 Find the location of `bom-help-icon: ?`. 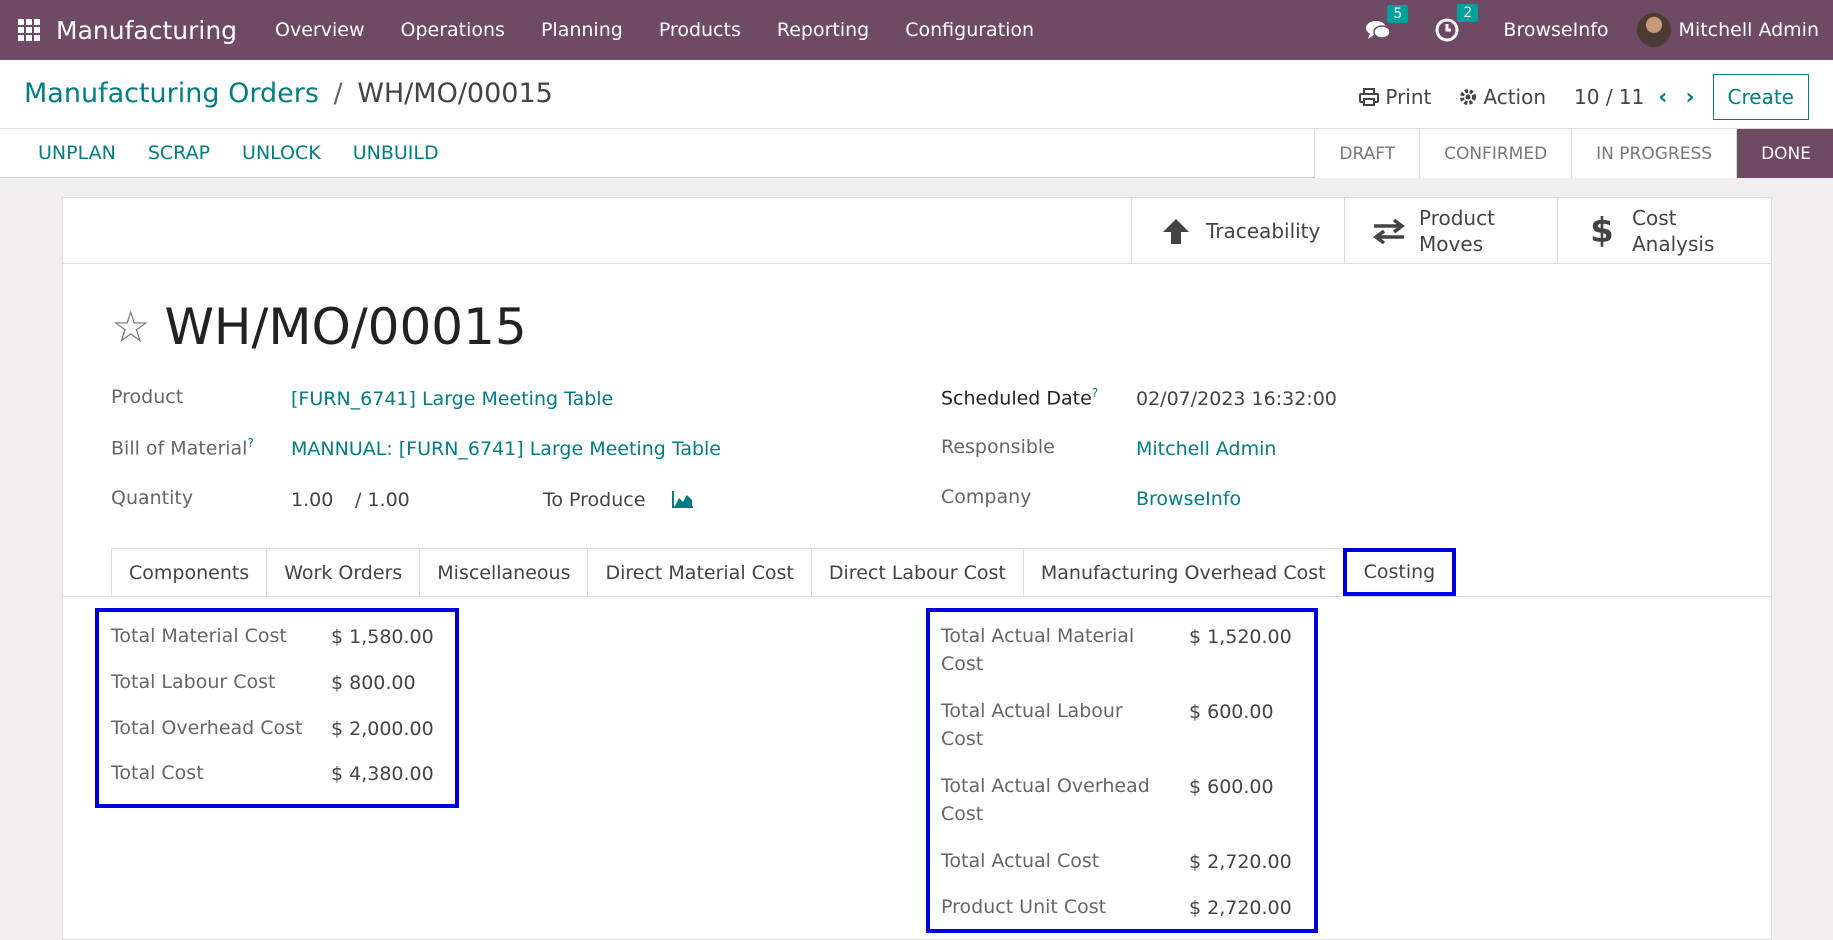

bom-help-icon: ? is located at coordinates (250, 443).